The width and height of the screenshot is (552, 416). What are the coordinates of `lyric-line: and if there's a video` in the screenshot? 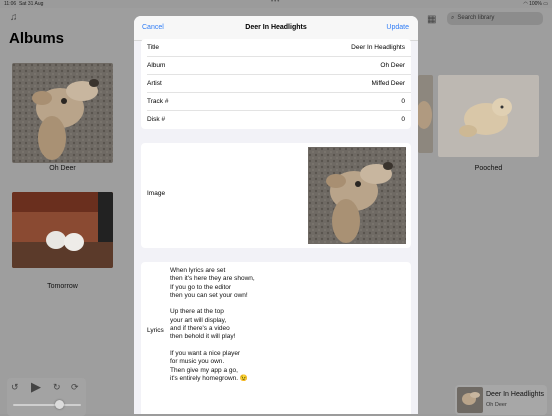 It's located at (200, 329).